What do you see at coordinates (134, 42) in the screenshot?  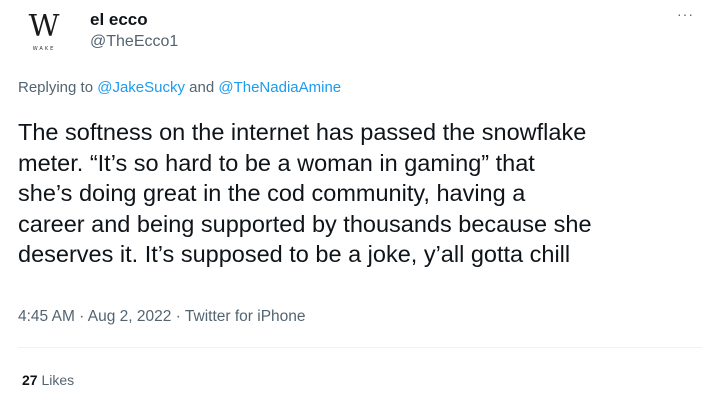 I see `author-handle: @TheEcco1` at bounding box center [134, 42].